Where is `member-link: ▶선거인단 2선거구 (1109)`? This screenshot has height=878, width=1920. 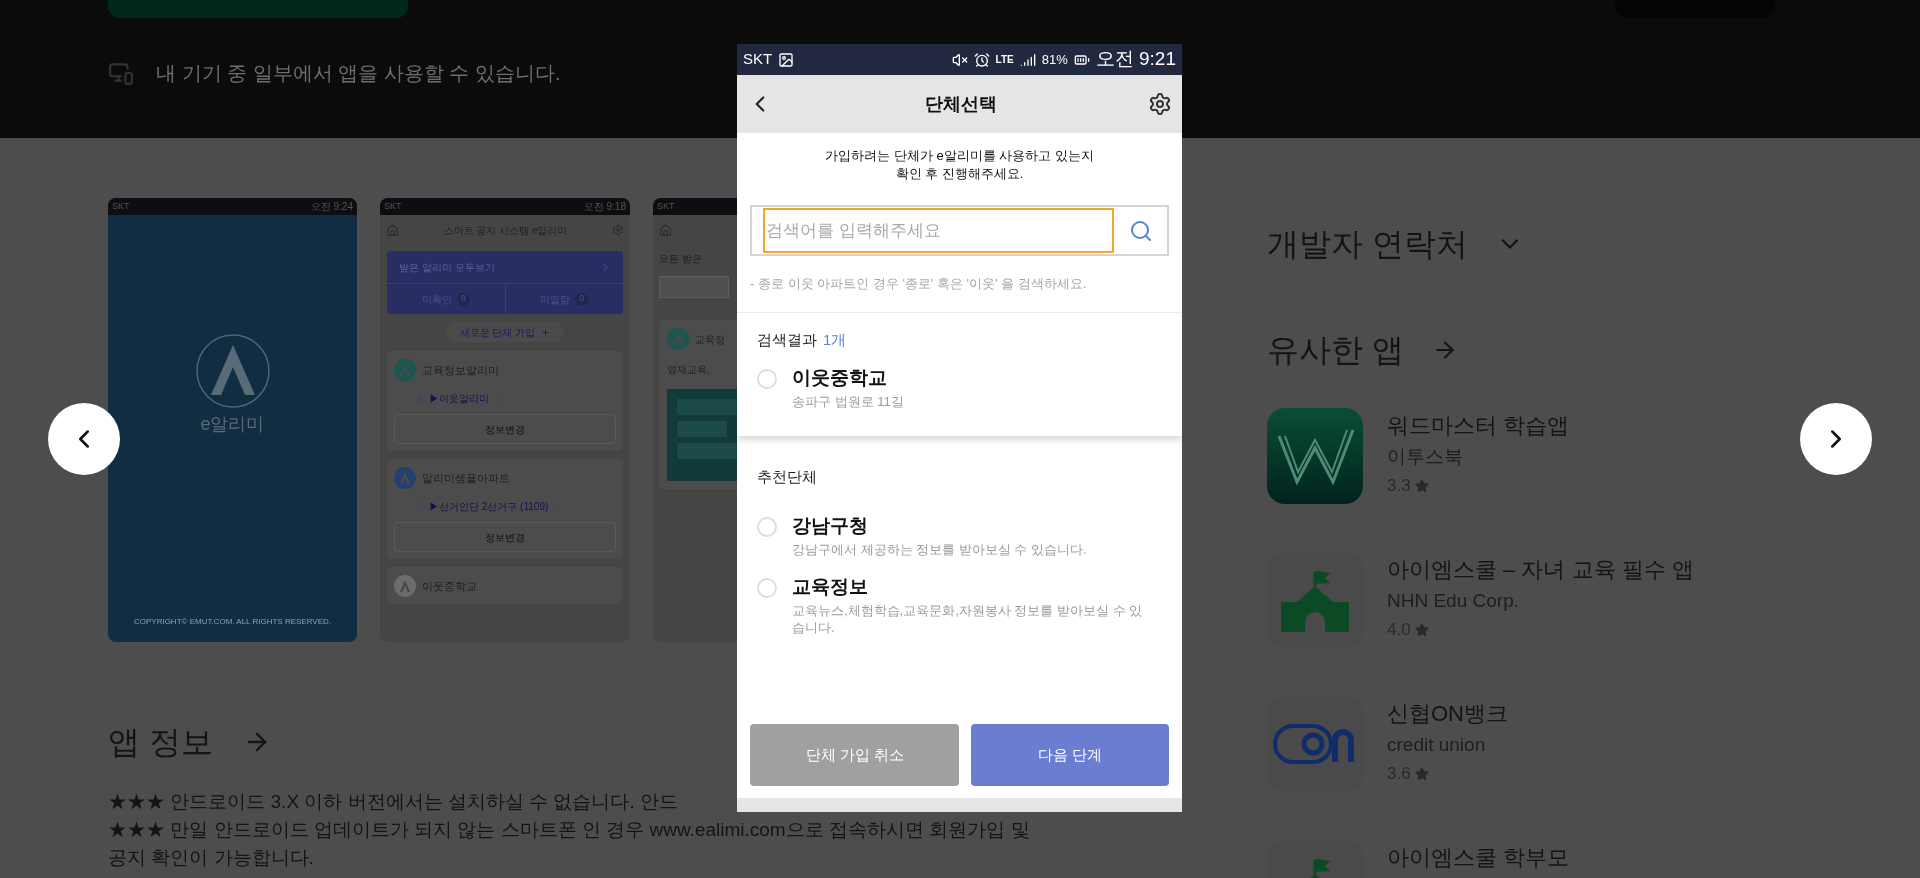
member-link: ▶선거인단 2선거구 (1109) is located at coordinates (489, 506).